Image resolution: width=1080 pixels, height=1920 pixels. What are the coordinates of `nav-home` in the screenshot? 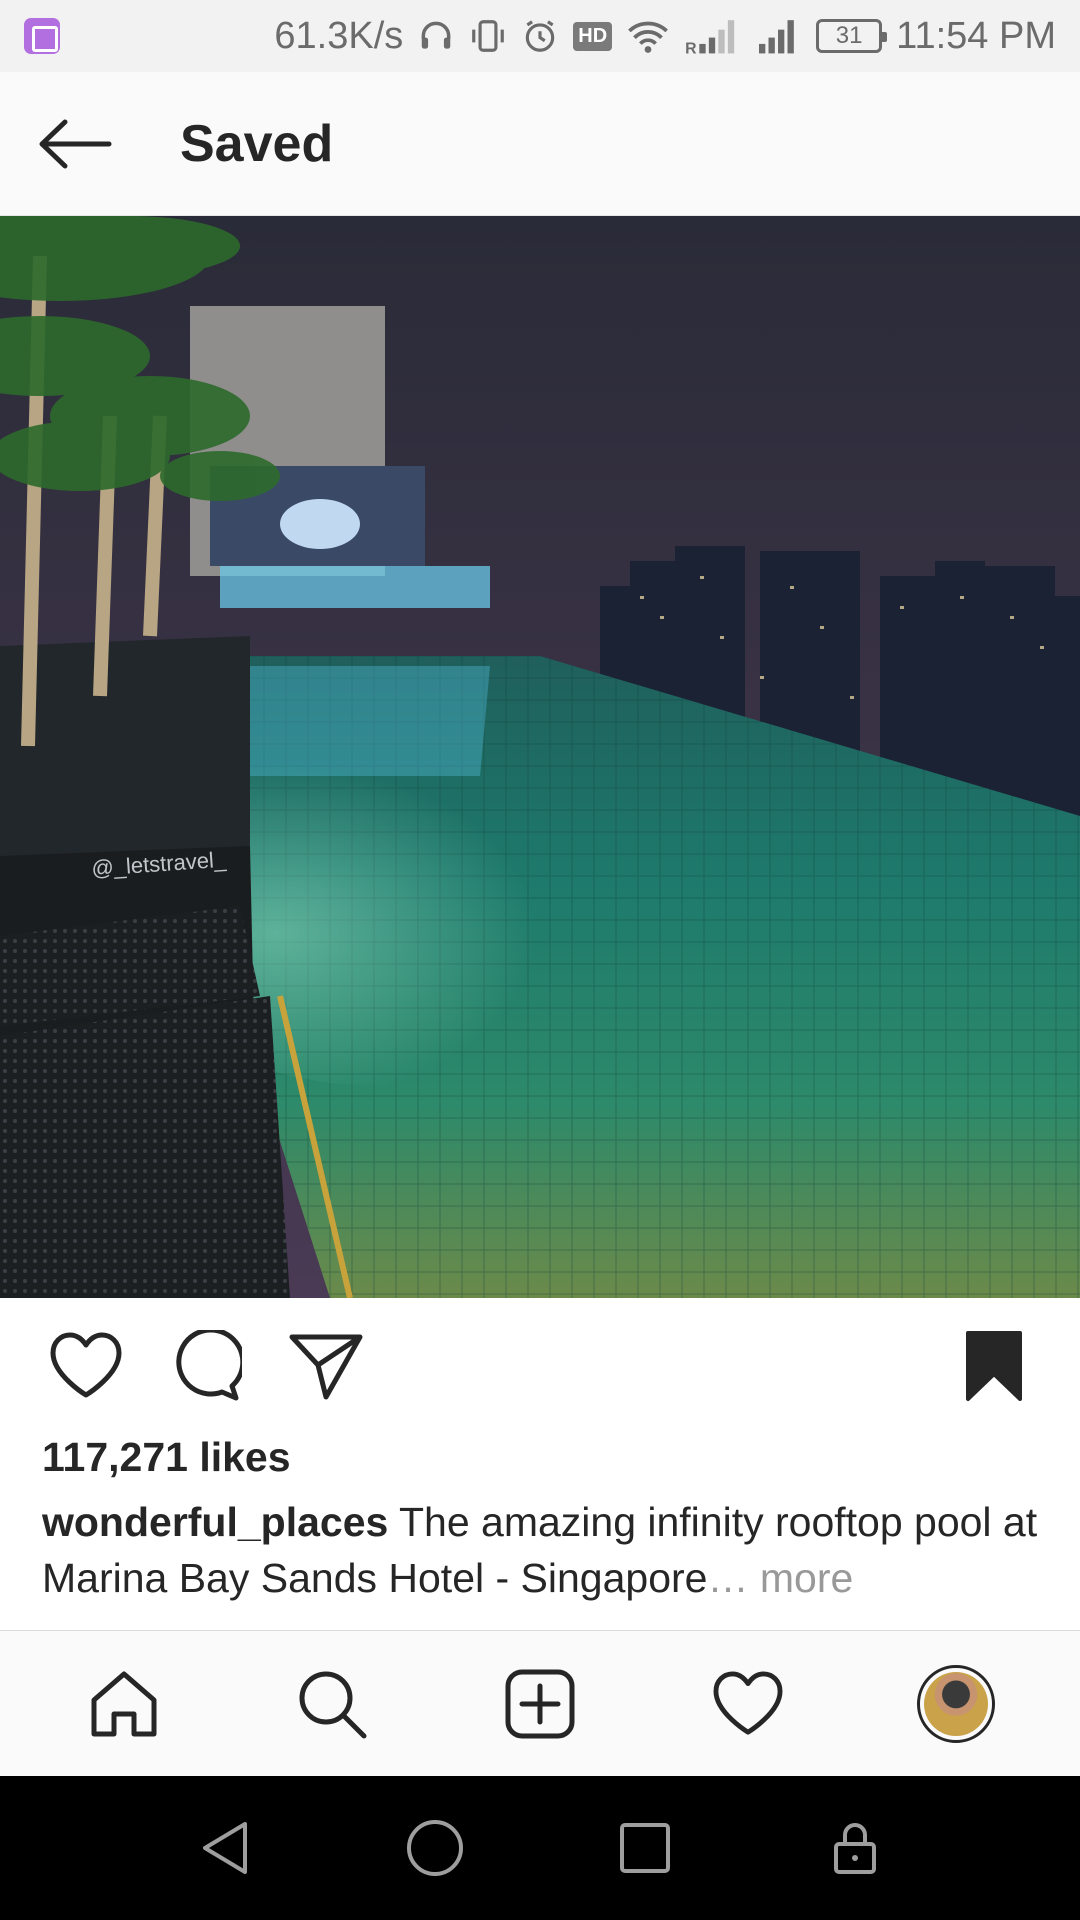 It's located at (124, 1704).